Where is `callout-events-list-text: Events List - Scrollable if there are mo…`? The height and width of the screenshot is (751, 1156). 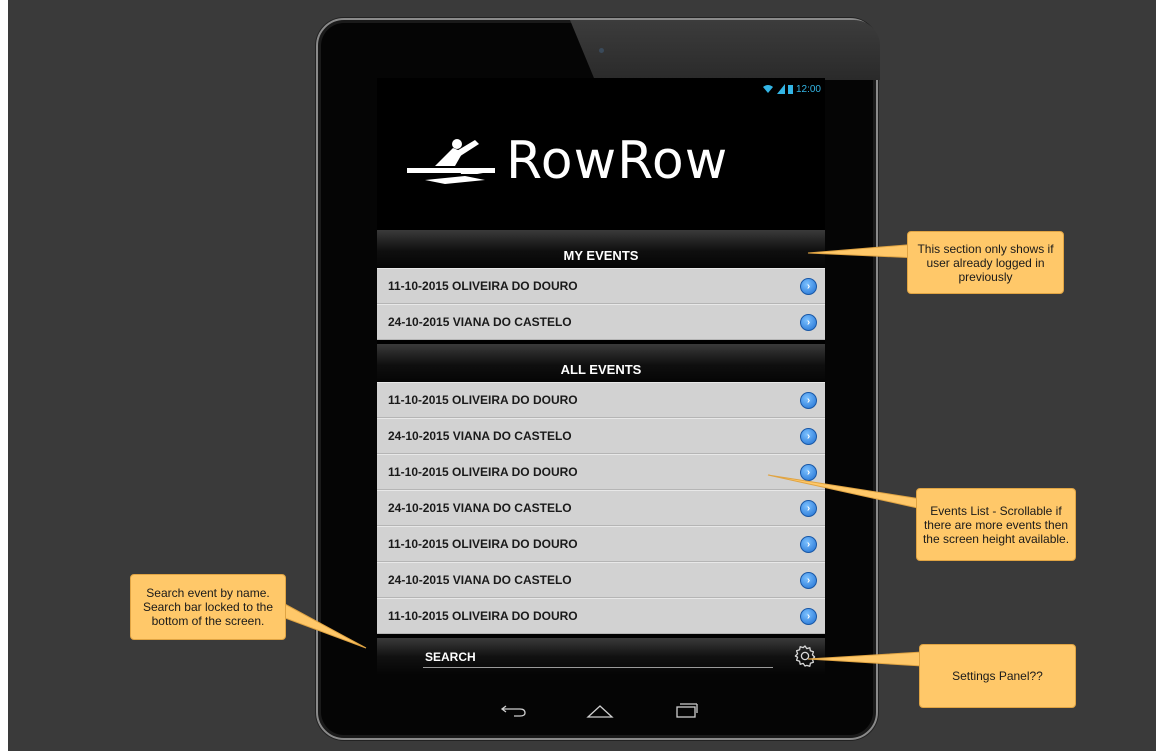 callout-events-list-text: Events List - Scrollable if there are mo… is located at coordinates (996, 524).